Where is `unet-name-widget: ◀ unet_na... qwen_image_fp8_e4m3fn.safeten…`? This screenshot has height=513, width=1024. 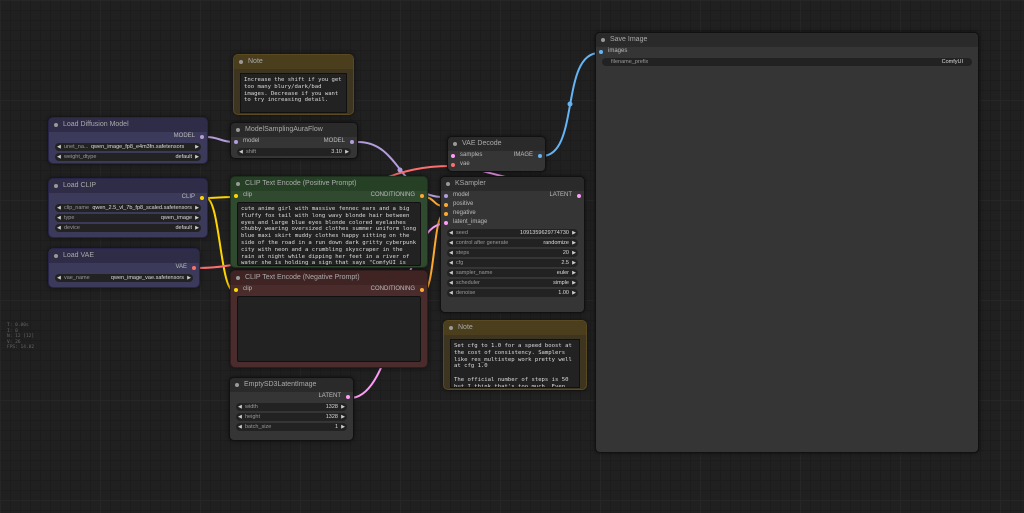 unet-name-widget: ◀ unet_na... qwen_image_fp8_e4m3fn.safeten… is located at coordinates (128, 147).